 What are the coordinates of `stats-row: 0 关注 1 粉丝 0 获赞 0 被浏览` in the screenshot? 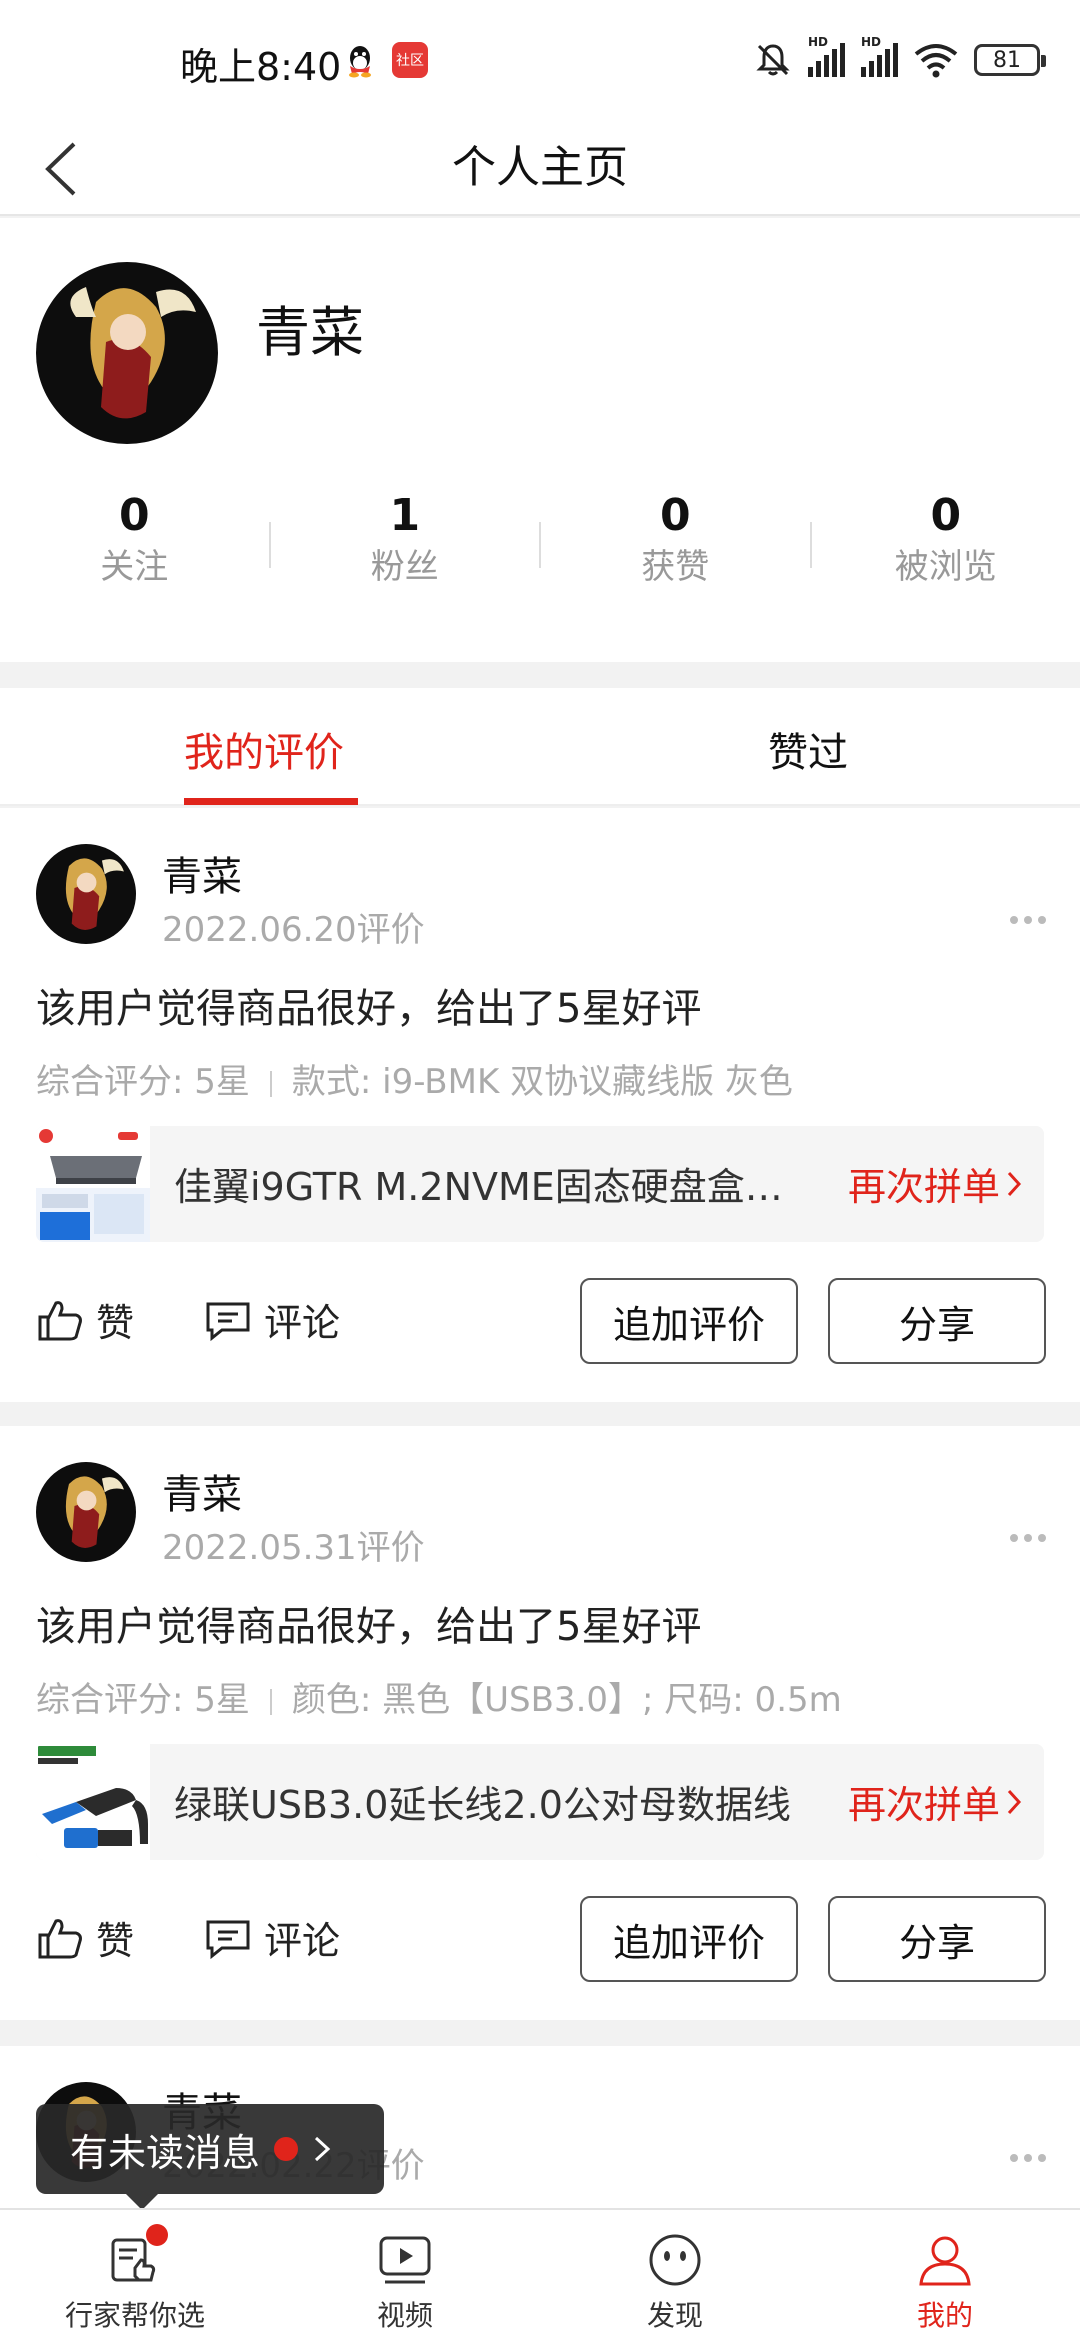 It's located at (540, 543).